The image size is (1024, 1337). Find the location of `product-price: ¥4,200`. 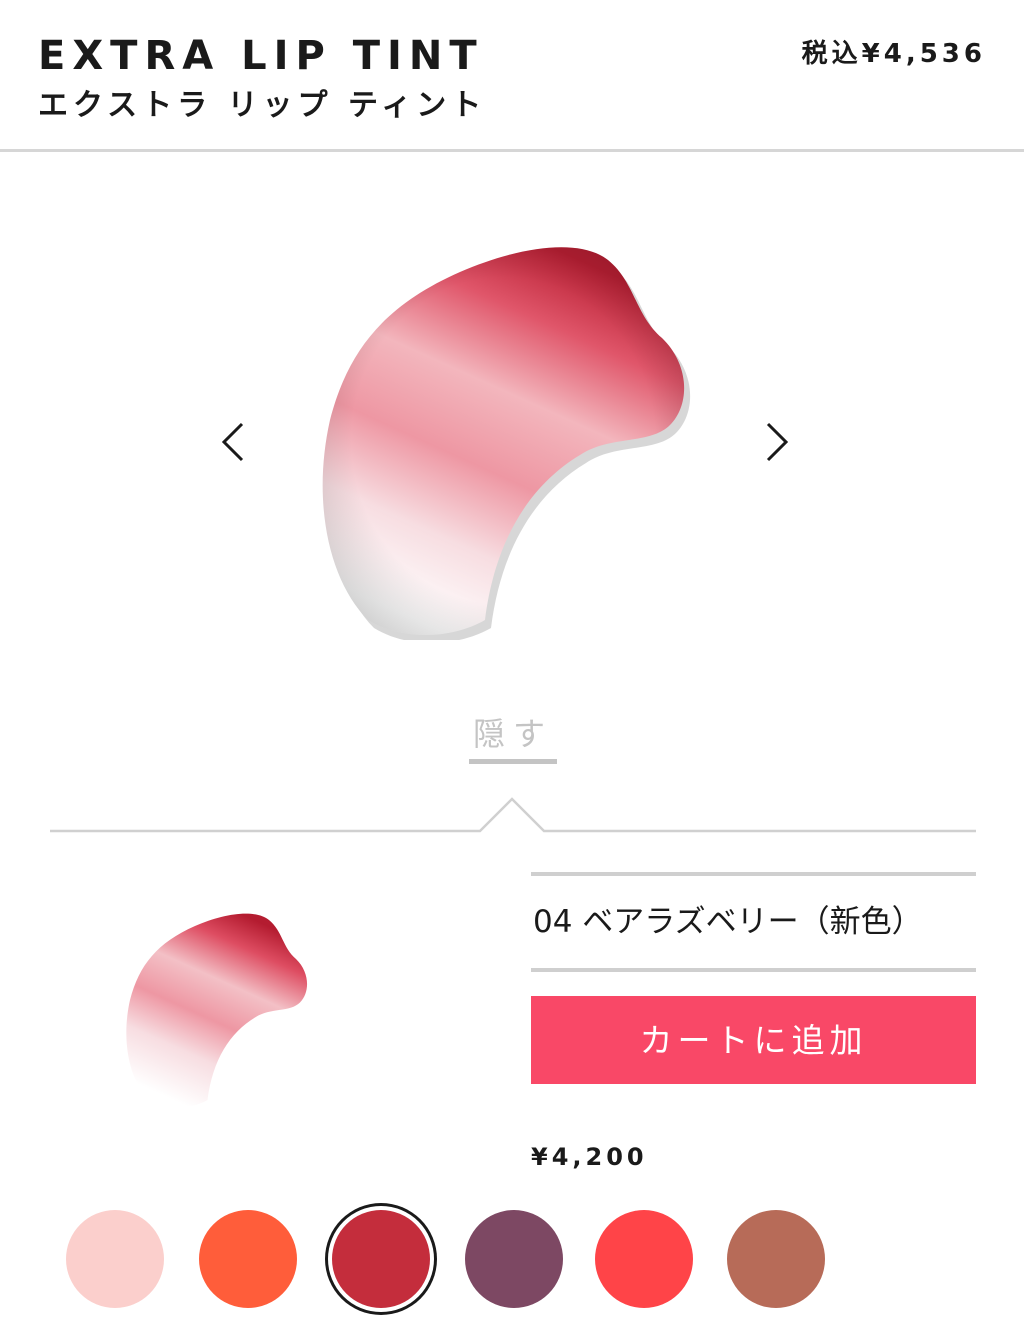

product-price: ¥4,200 is located at coordinates (589, 1157).